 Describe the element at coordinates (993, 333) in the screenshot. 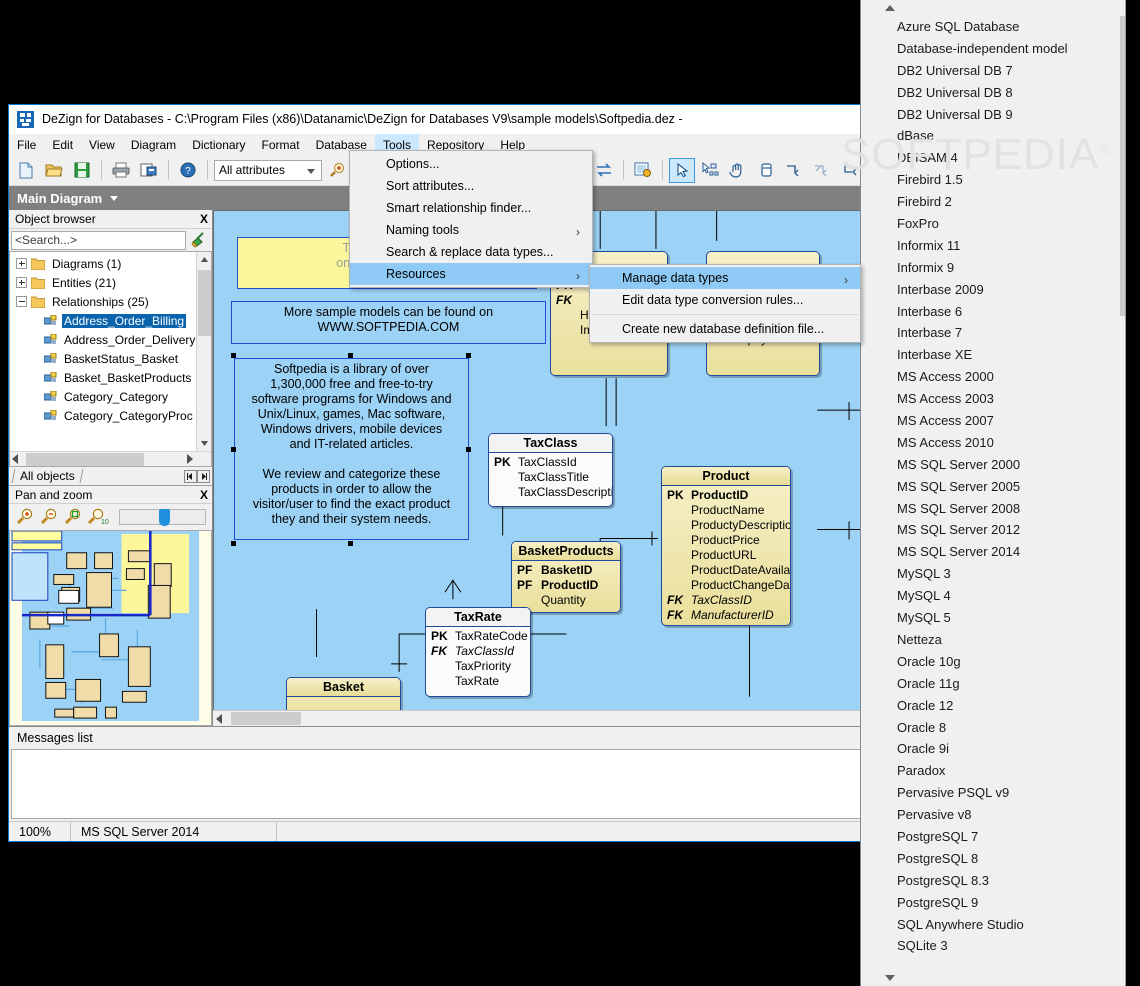

I see `database-list-item: Interbase 7` at that location.